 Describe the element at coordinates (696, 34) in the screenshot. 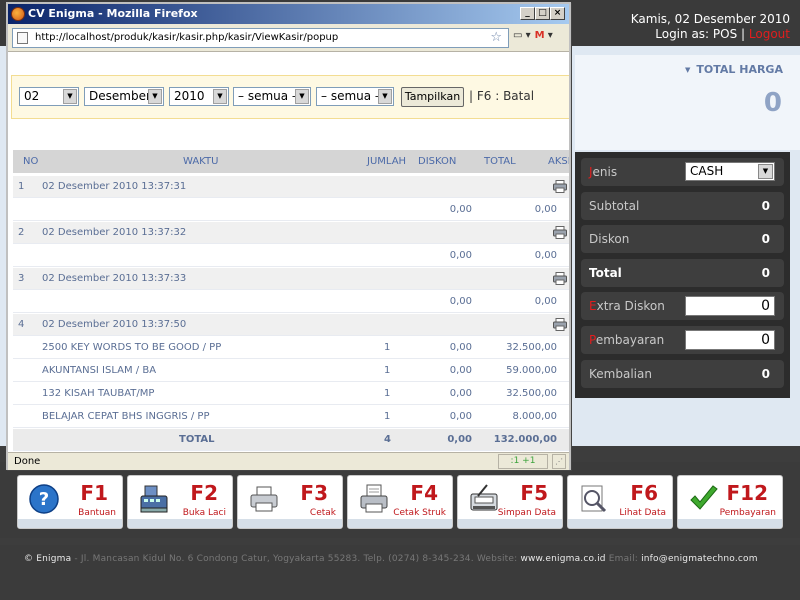

I see `login-user: Login as: POS` at that location.